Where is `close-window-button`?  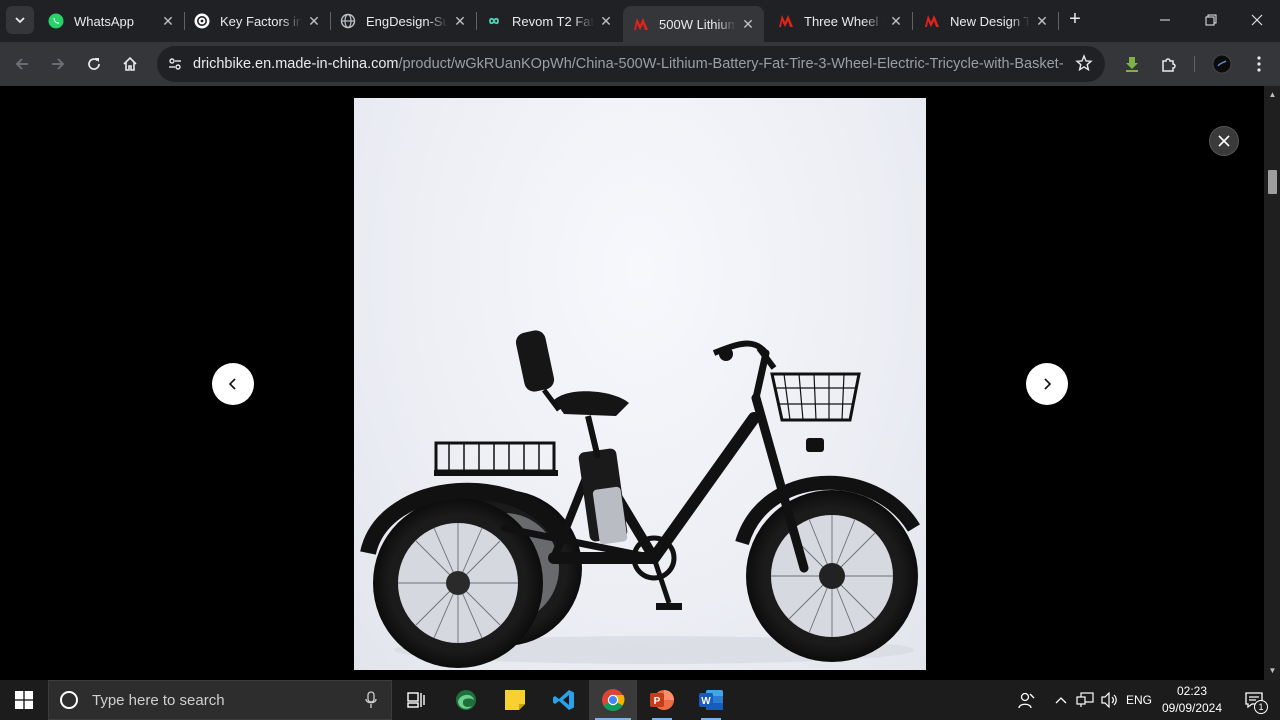 close-window-button is located at coordinates (1257, 20).